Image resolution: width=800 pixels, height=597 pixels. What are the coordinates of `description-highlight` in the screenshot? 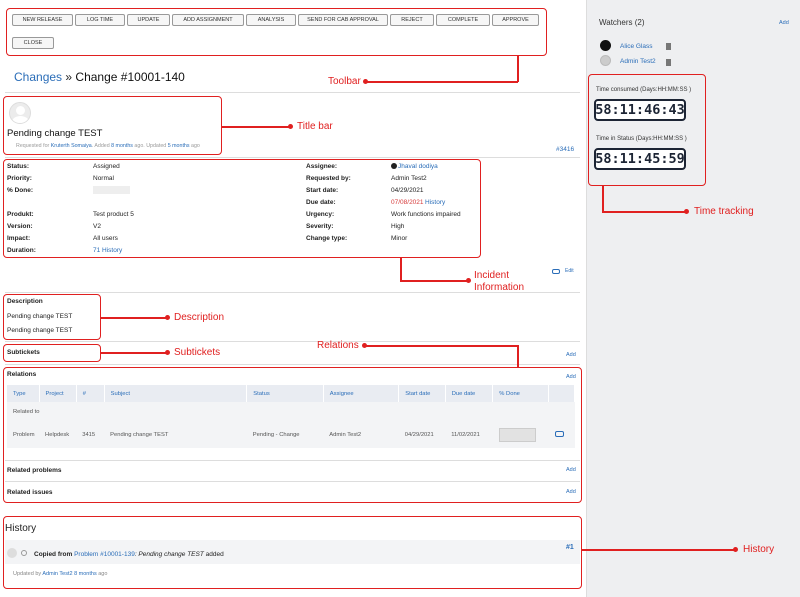 It's located at (52, 317).